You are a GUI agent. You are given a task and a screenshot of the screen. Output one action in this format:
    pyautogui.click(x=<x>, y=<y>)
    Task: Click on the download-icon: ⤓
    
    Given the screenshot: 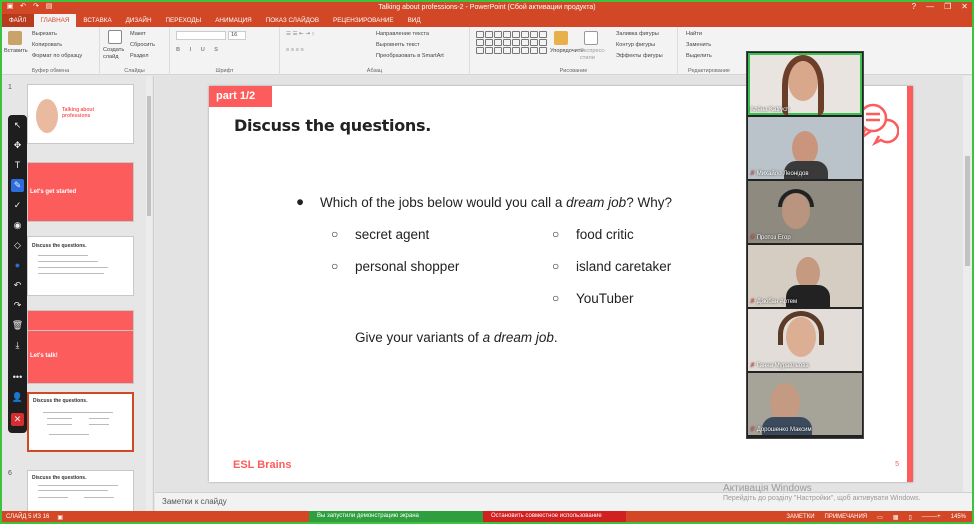 What is the action you would take?
    pyautogui.click(x=17, y=345)
    